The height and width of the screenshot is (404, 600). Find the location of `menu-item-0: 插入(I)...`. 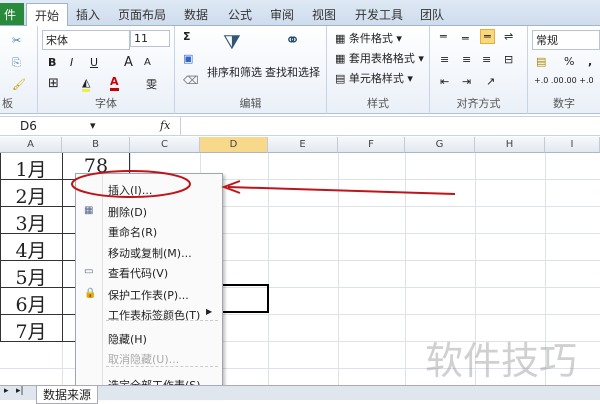

menu-item-0: 插入(I)... is located at coordinates (130, 190).